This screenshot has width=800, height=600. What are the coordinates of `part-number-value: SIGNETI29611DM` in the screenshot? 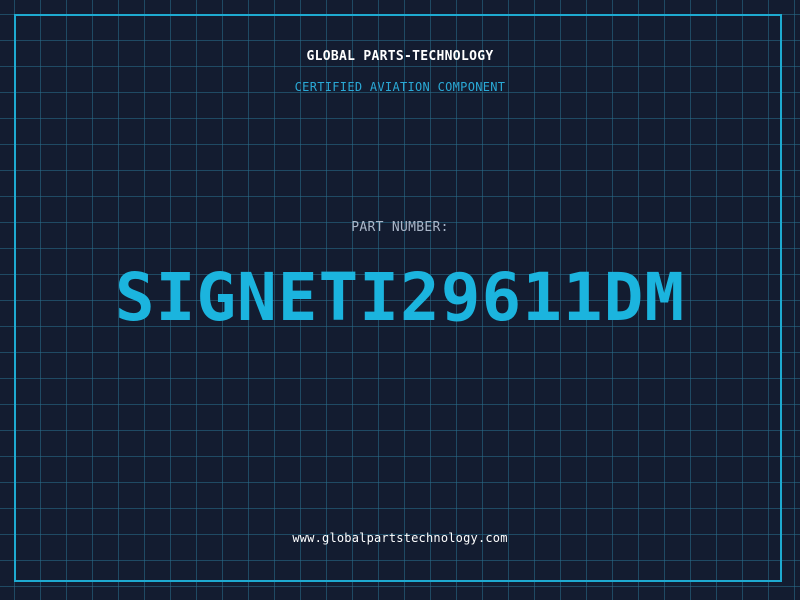 It's located at (400, 297).